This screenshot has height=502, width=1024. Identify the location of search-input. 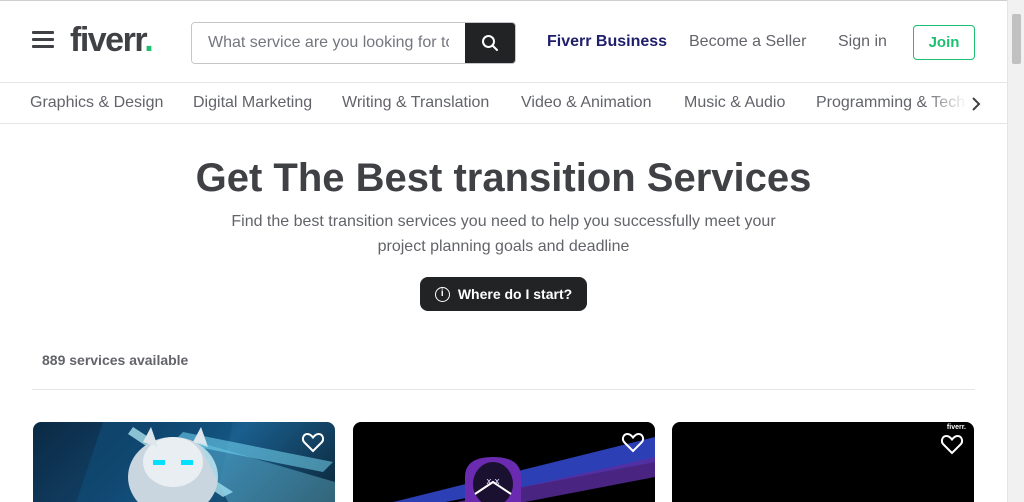
(328, 43).